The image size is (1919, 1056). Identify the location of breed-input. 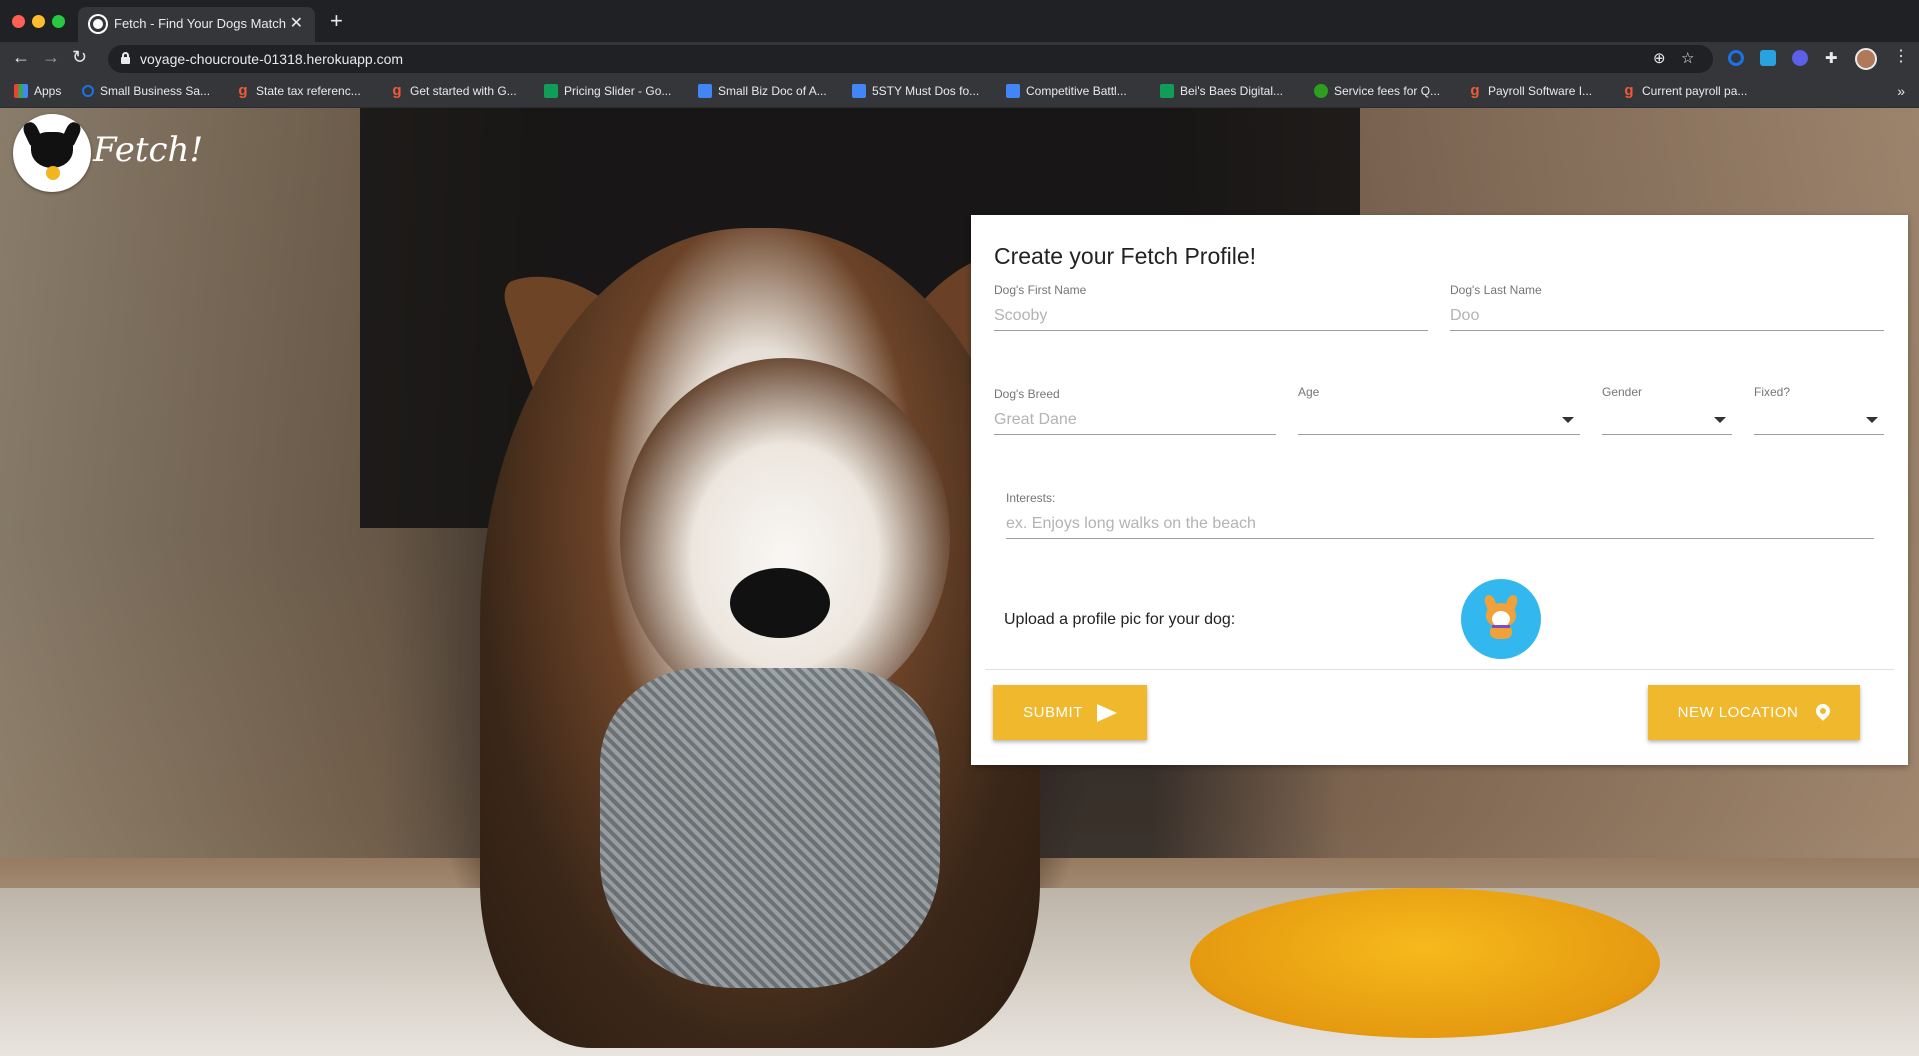
(1135, 420).